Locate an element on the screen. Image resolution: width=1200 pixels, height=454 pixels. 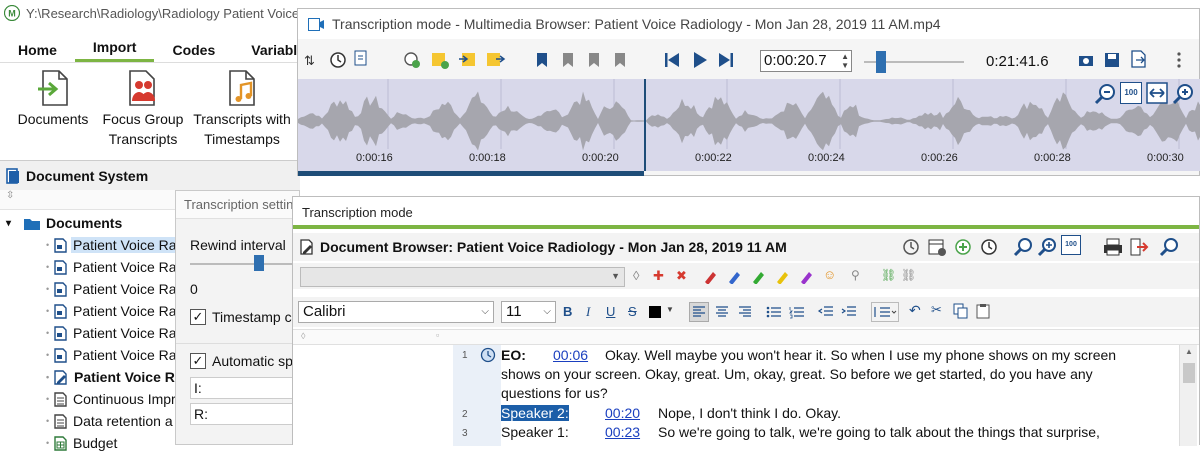
print-icon is located at coordinates (1113, 247).